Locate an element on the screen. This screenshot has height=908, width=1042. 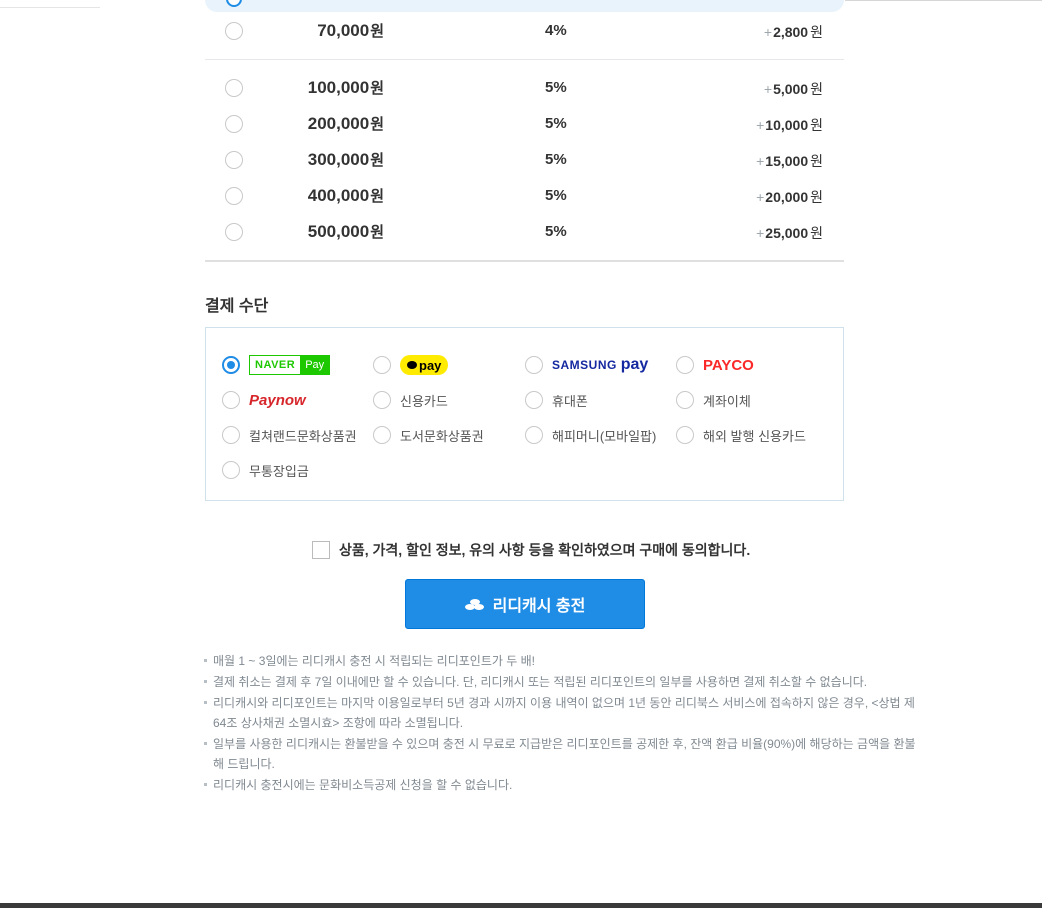
window-bottom-bar is located at coordinates (521, 905).